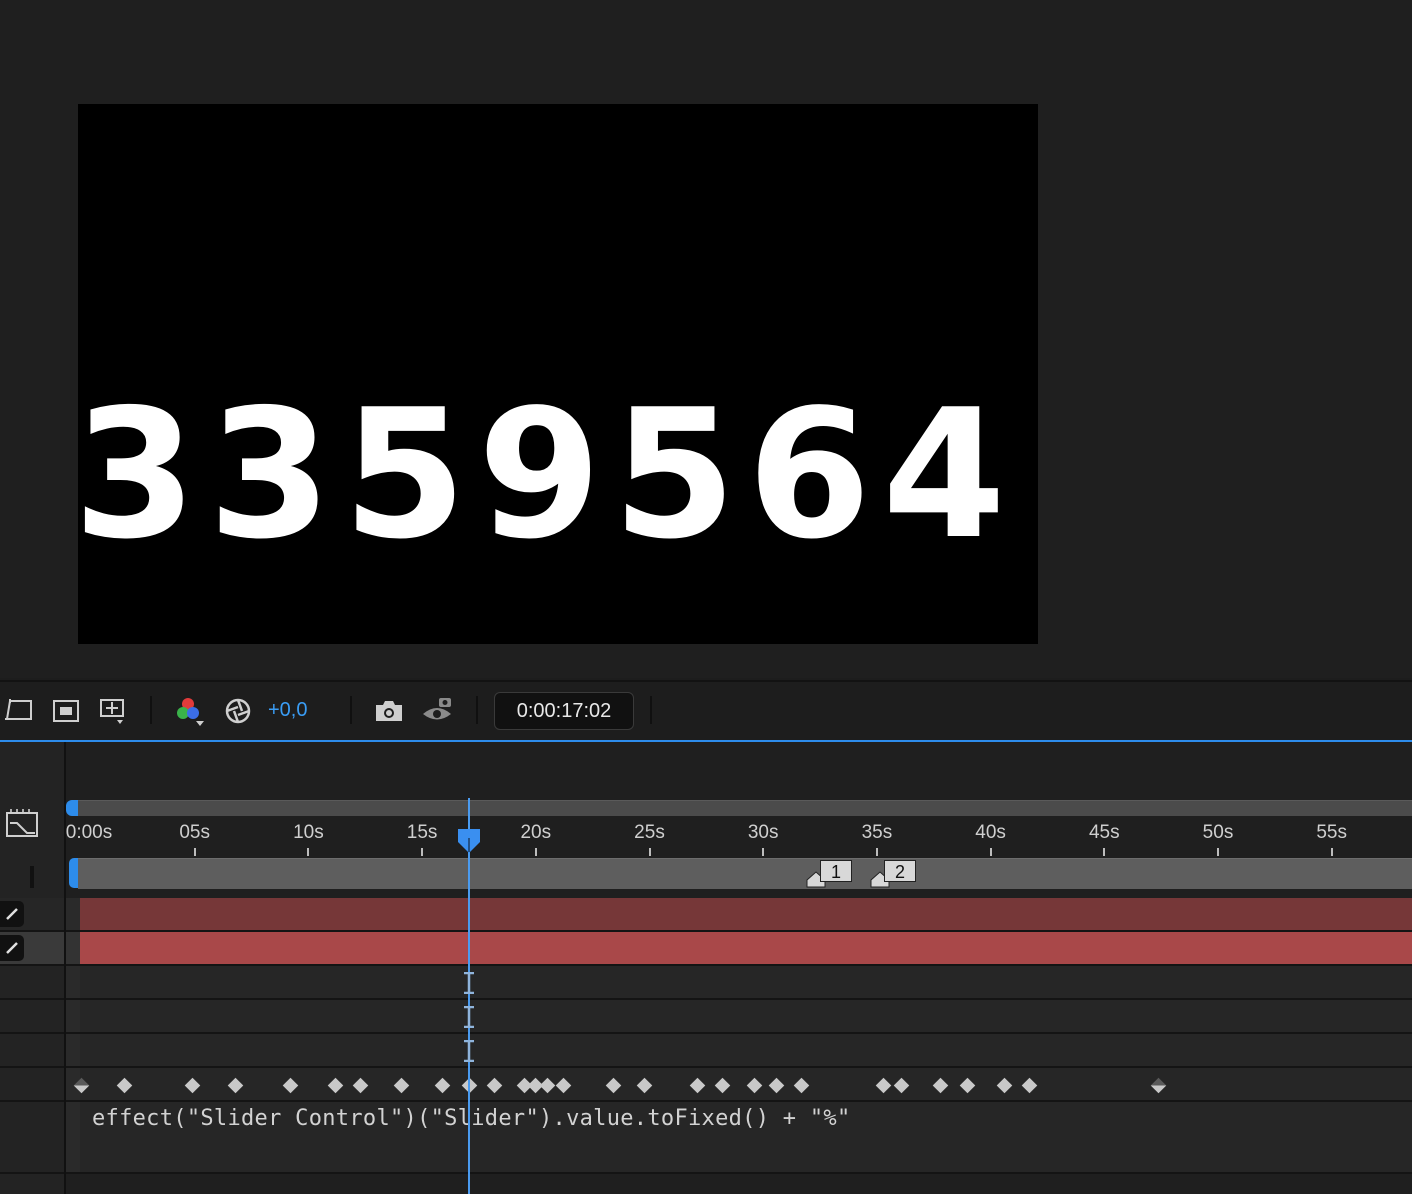 This screenshot has height=1194, width=1412. What do you see at coordinates (836, 871) in the screenshot?
I see `marker-label: 1` at bounding box center [836, 871].